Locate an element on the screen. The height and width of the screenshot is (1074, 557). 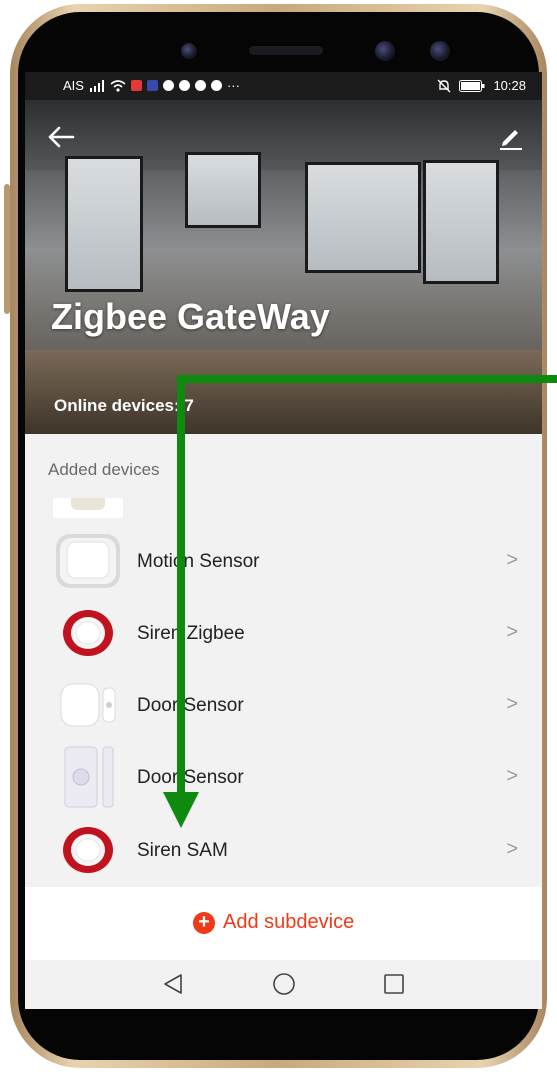
carrier-label: AIS is located at coordinates (73, 85).